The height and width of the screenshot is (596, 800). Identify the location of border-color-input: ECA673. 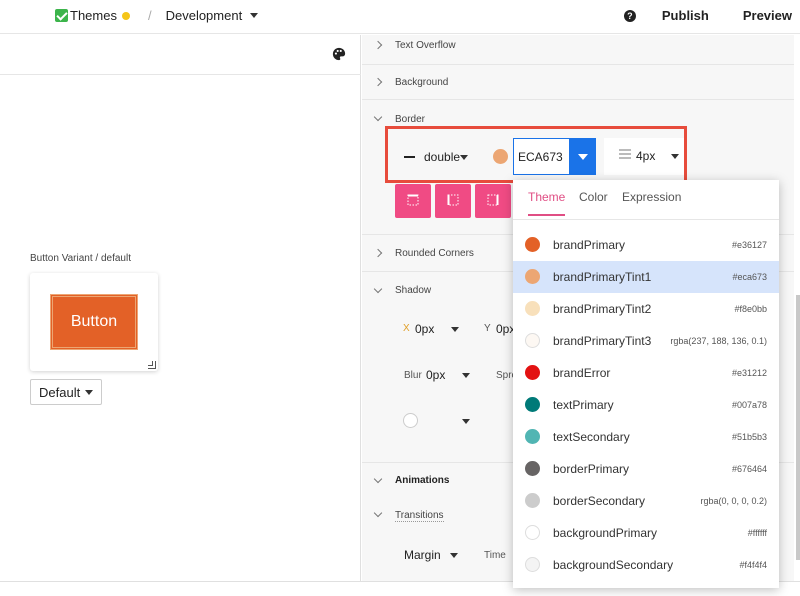
(541, 156).